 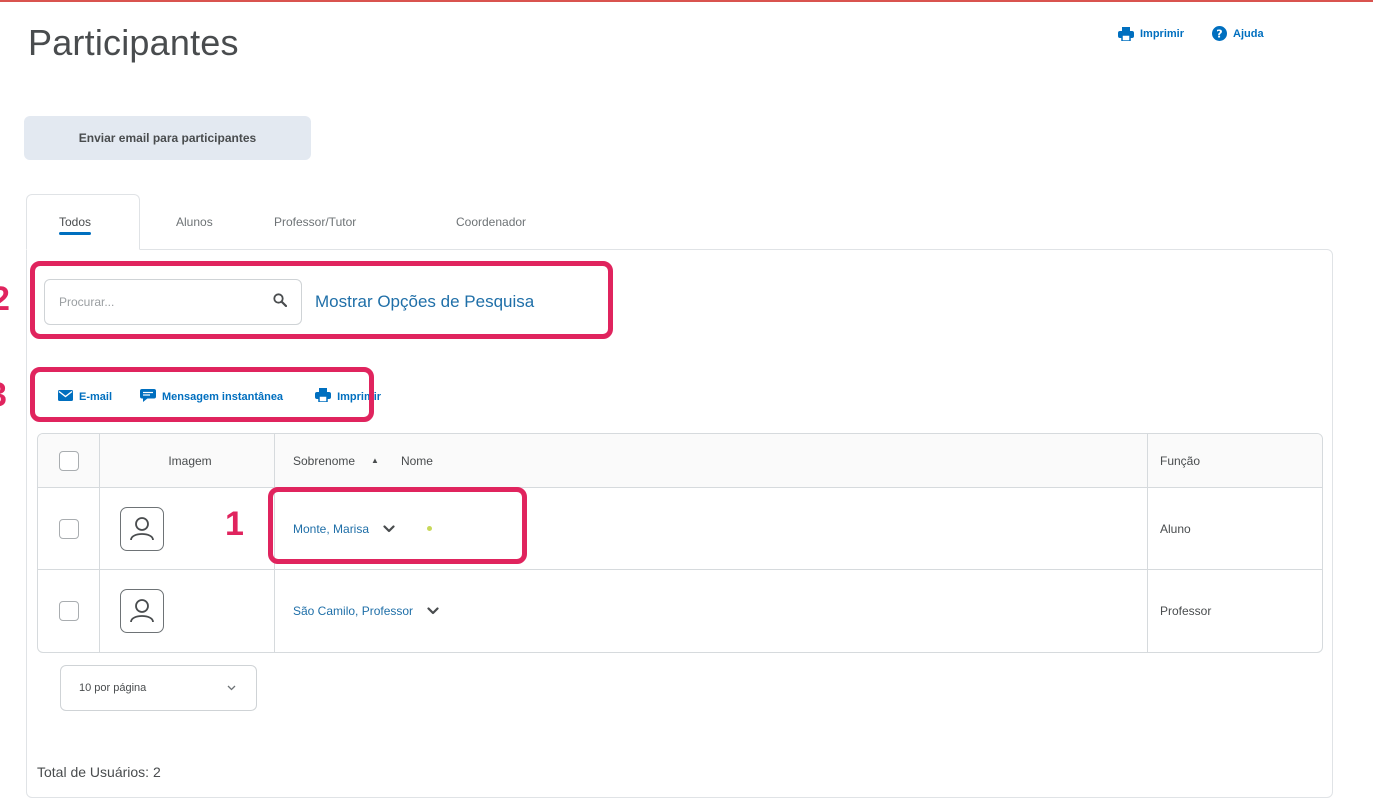 What do you see at coordinates (113, 688) in the screenshot?
I see `per-page-value: 10 por página` at bounding box center [113, 688].